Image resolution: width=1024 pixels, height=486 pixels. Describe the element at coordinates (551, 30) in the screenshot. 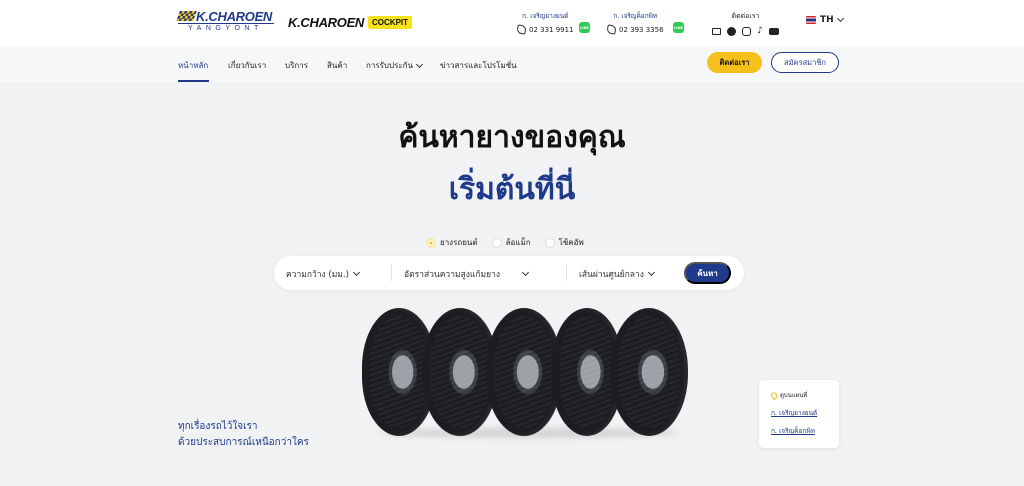

I see `phone-number: 02 331 9911` at that location.